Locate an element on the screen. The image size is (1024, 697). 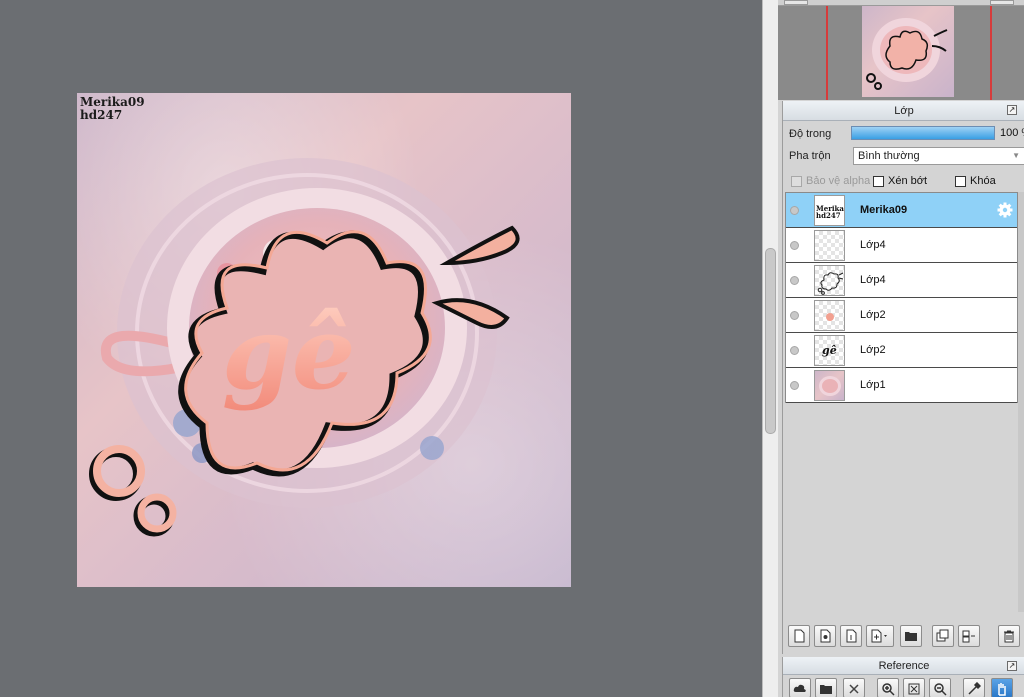
opacity-slider is located at coordinates (923, 133).